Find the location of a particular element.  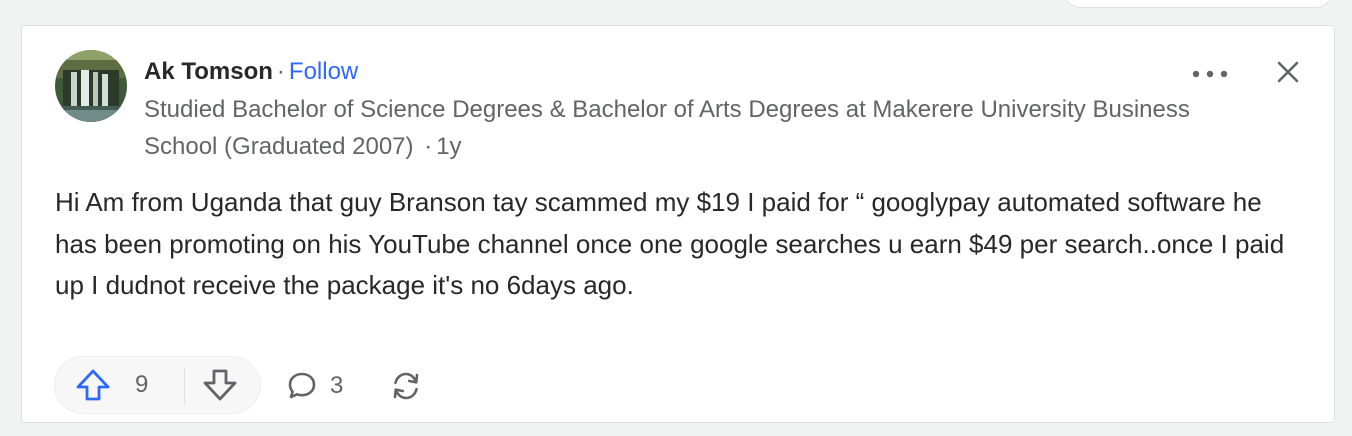

avatar is located at coordinates (91, 86).